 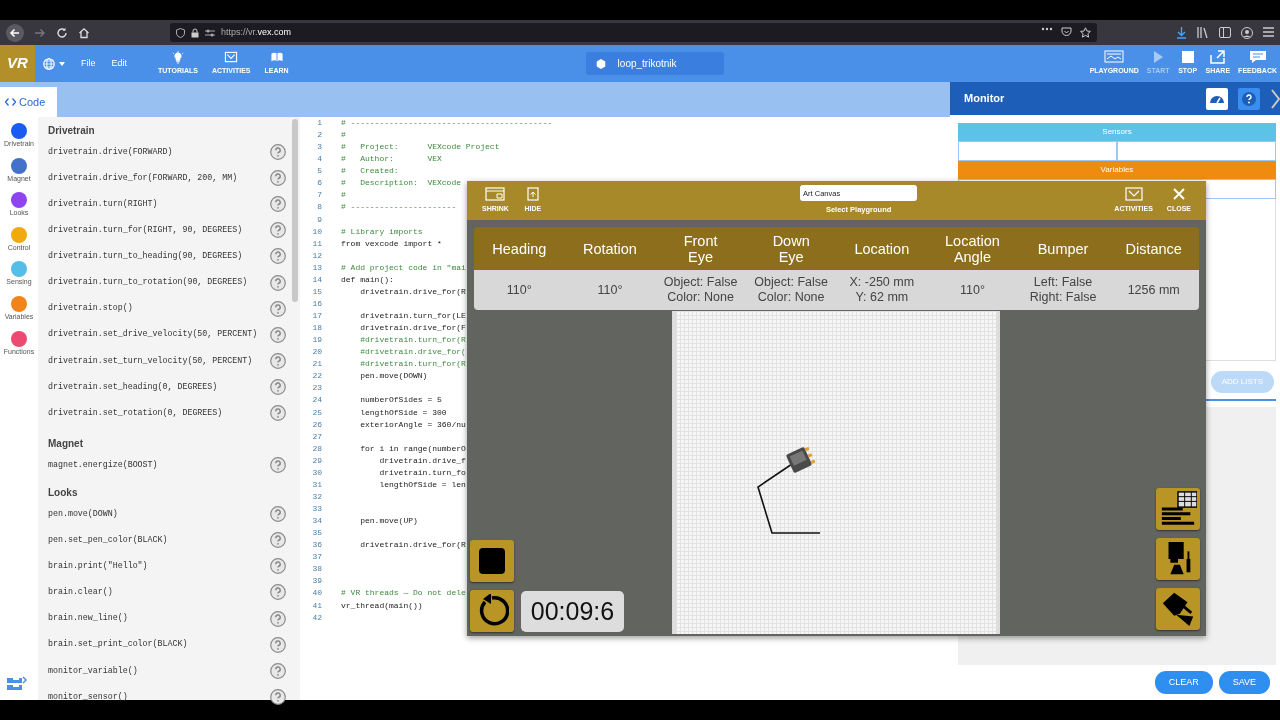 I want to click on command-item: drivetrain.drive(FORWARD), so click(x=110, y=152).